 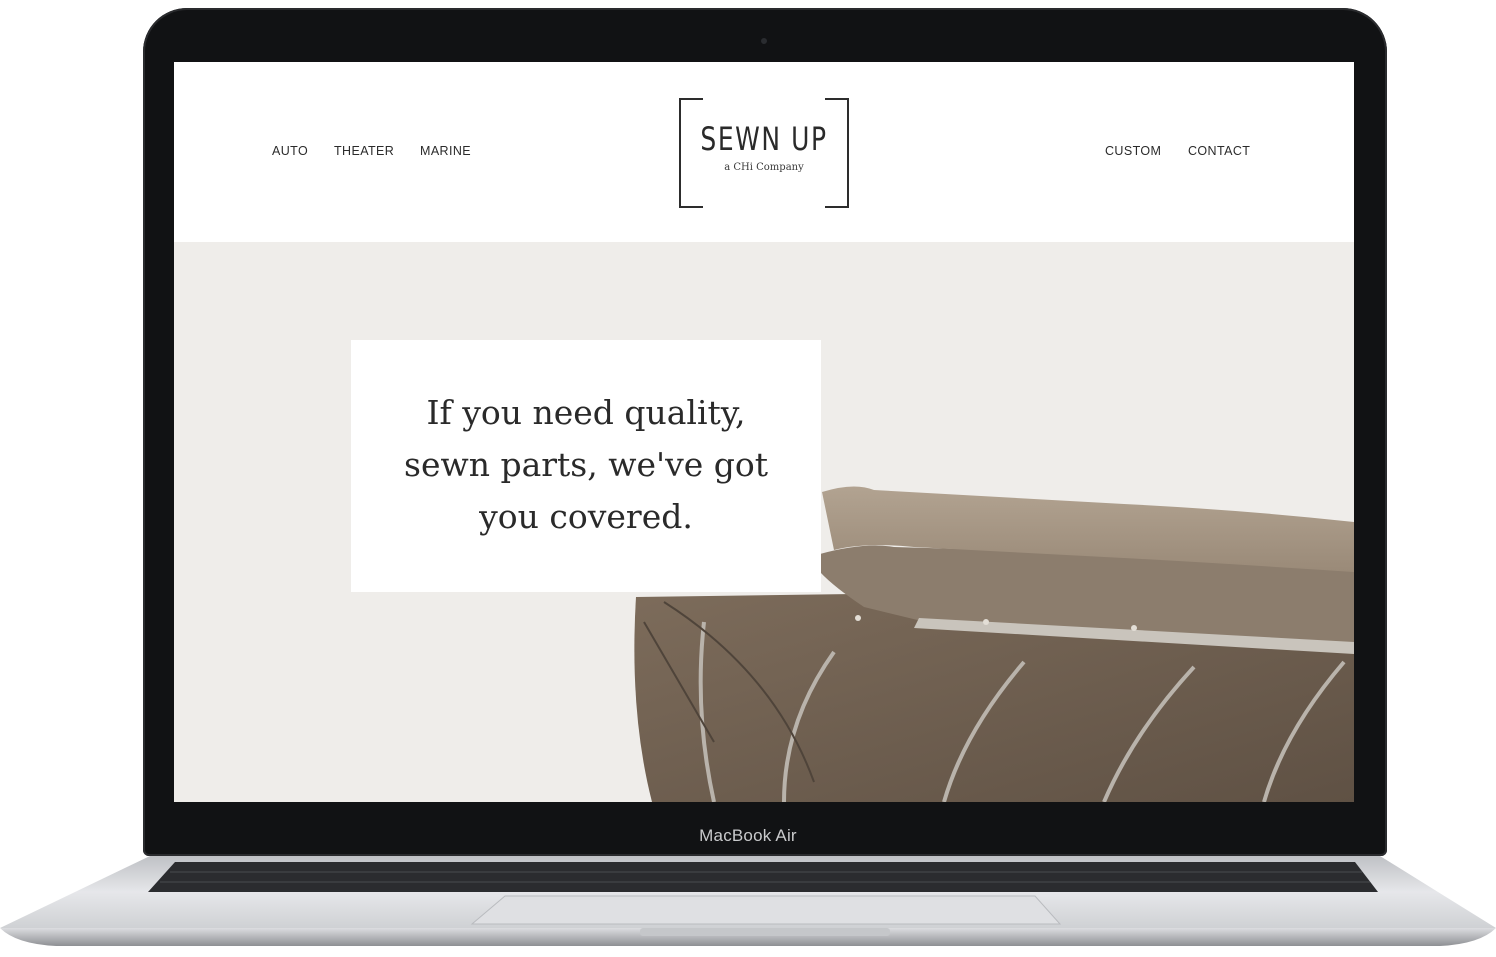 What do you see at coordinates (1133, 151) in the screenshot?
I see `nav-link-custom: CUSTOM` at bounding box center [1133, 151].